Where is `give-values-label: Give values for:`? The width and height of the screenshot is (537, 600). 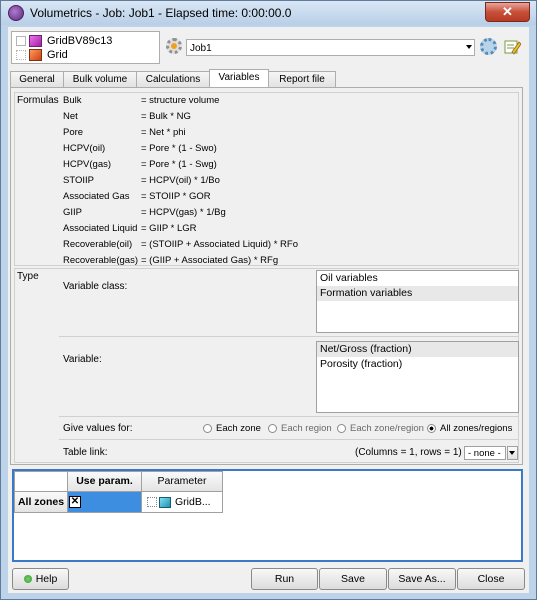 give-values-label: Give values for: is located at coordinates (98, 428).